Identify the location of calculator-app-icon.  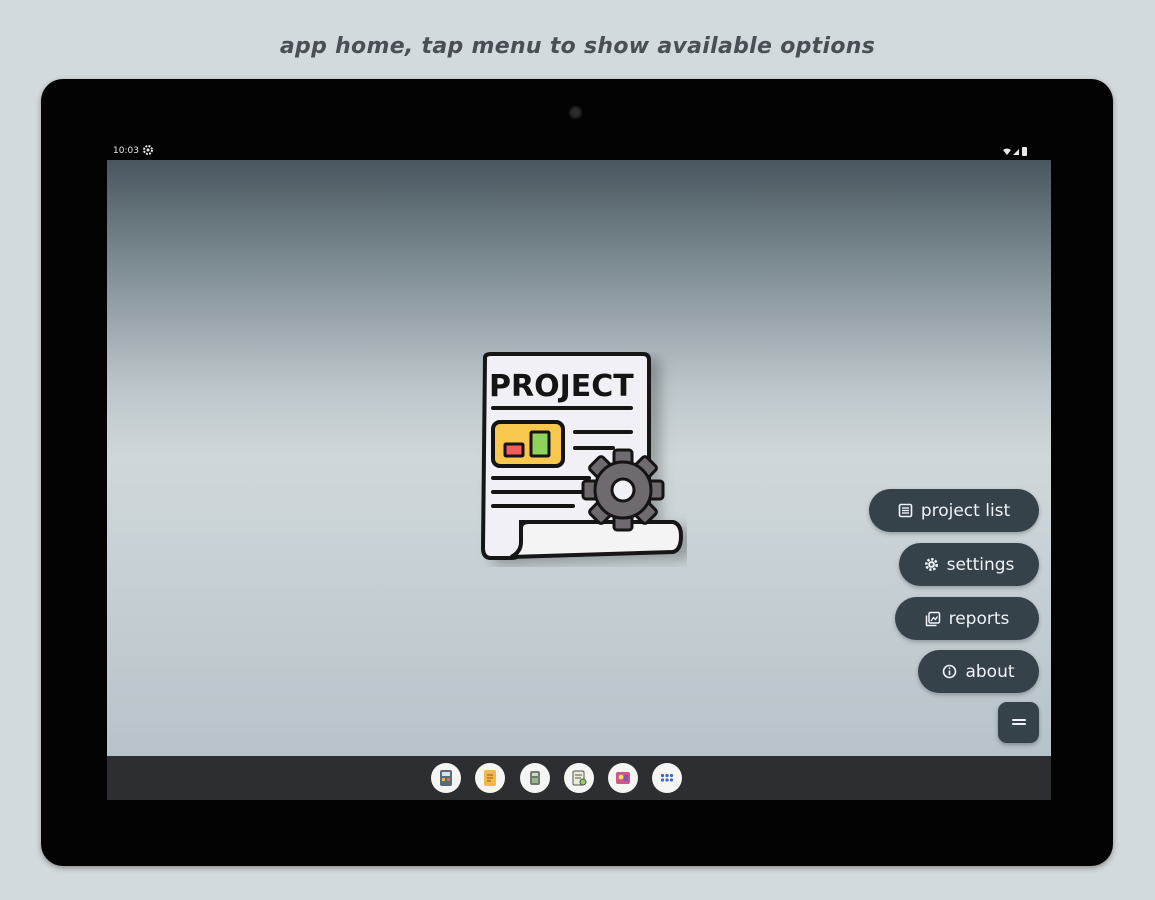
(446, 778).